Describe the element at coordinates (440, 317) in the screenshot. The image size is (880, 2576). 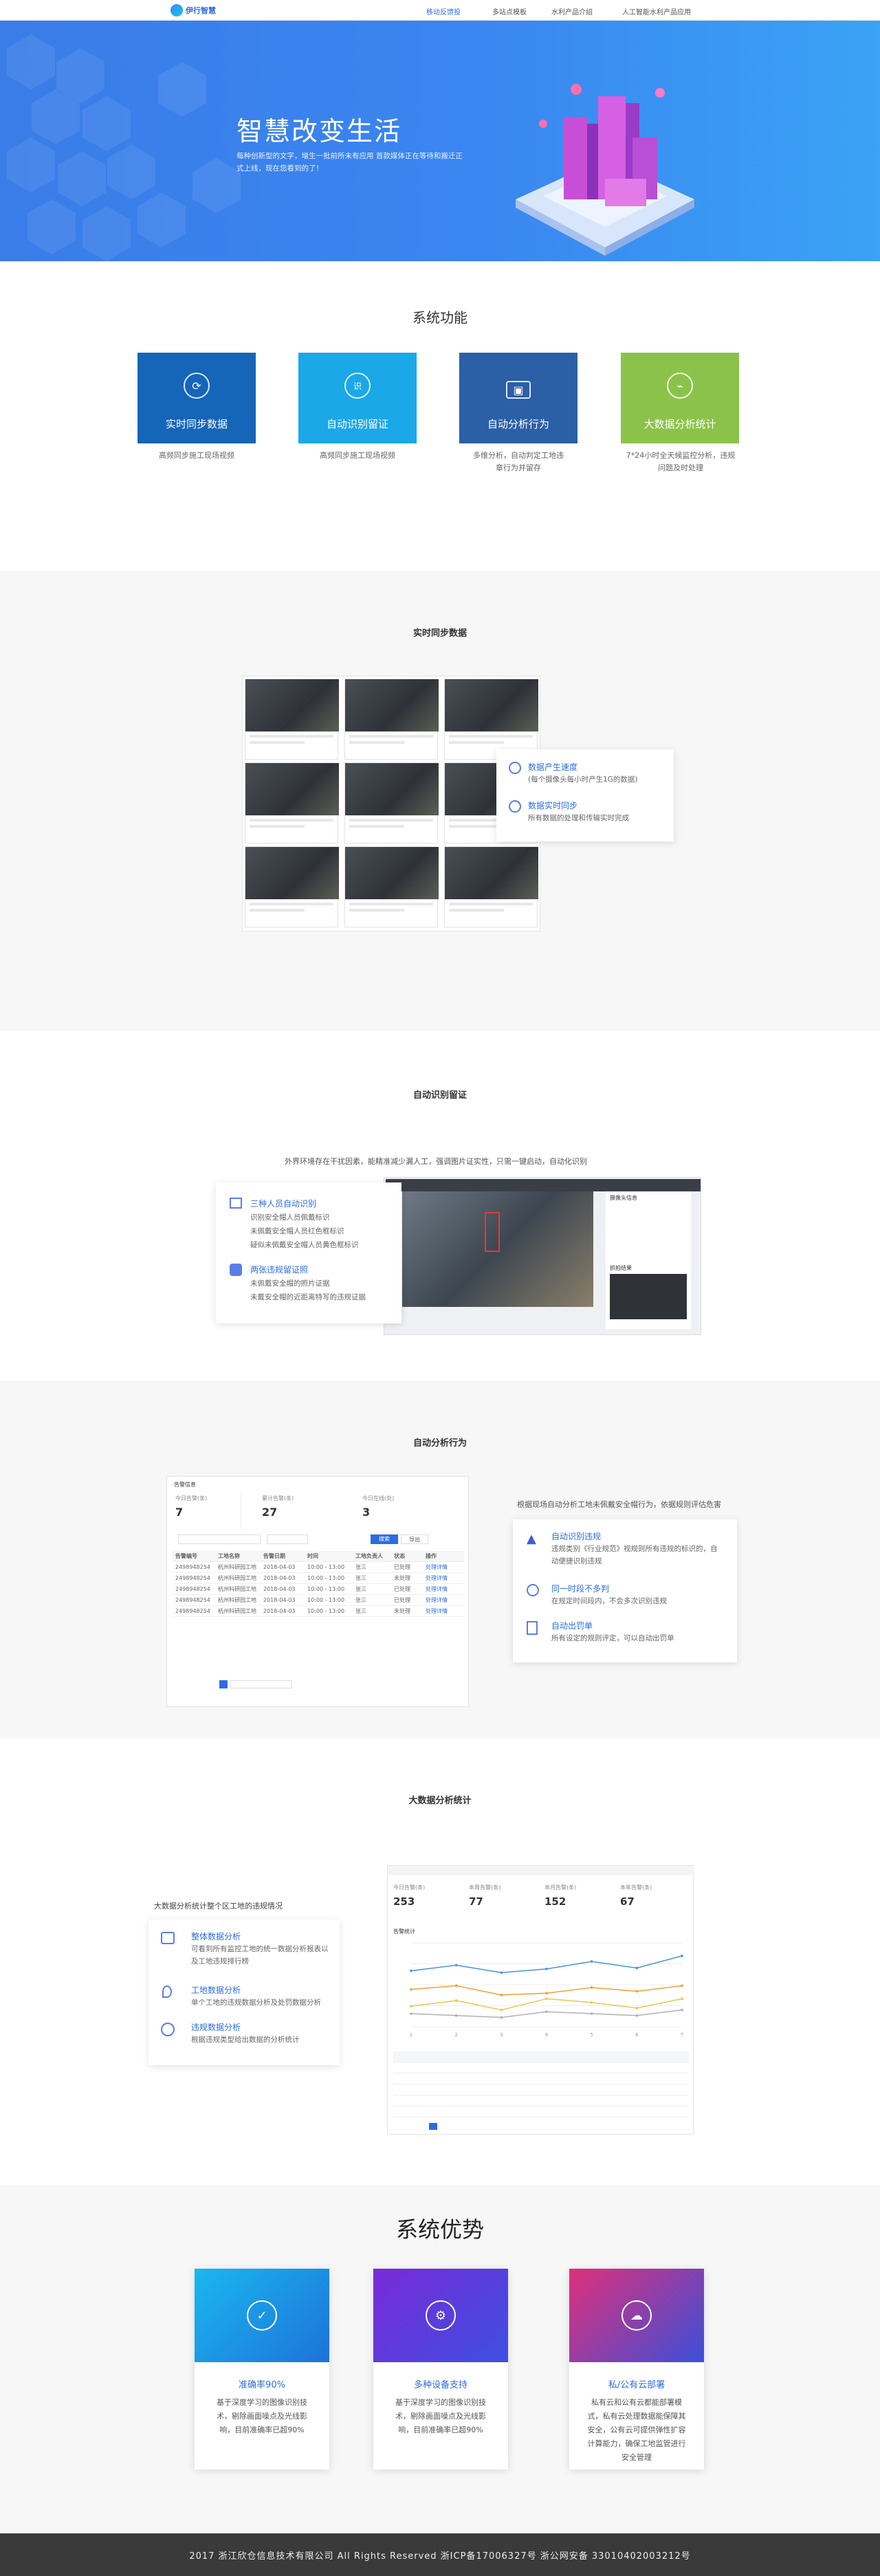
I see `features-title: 系统功能` at that location.